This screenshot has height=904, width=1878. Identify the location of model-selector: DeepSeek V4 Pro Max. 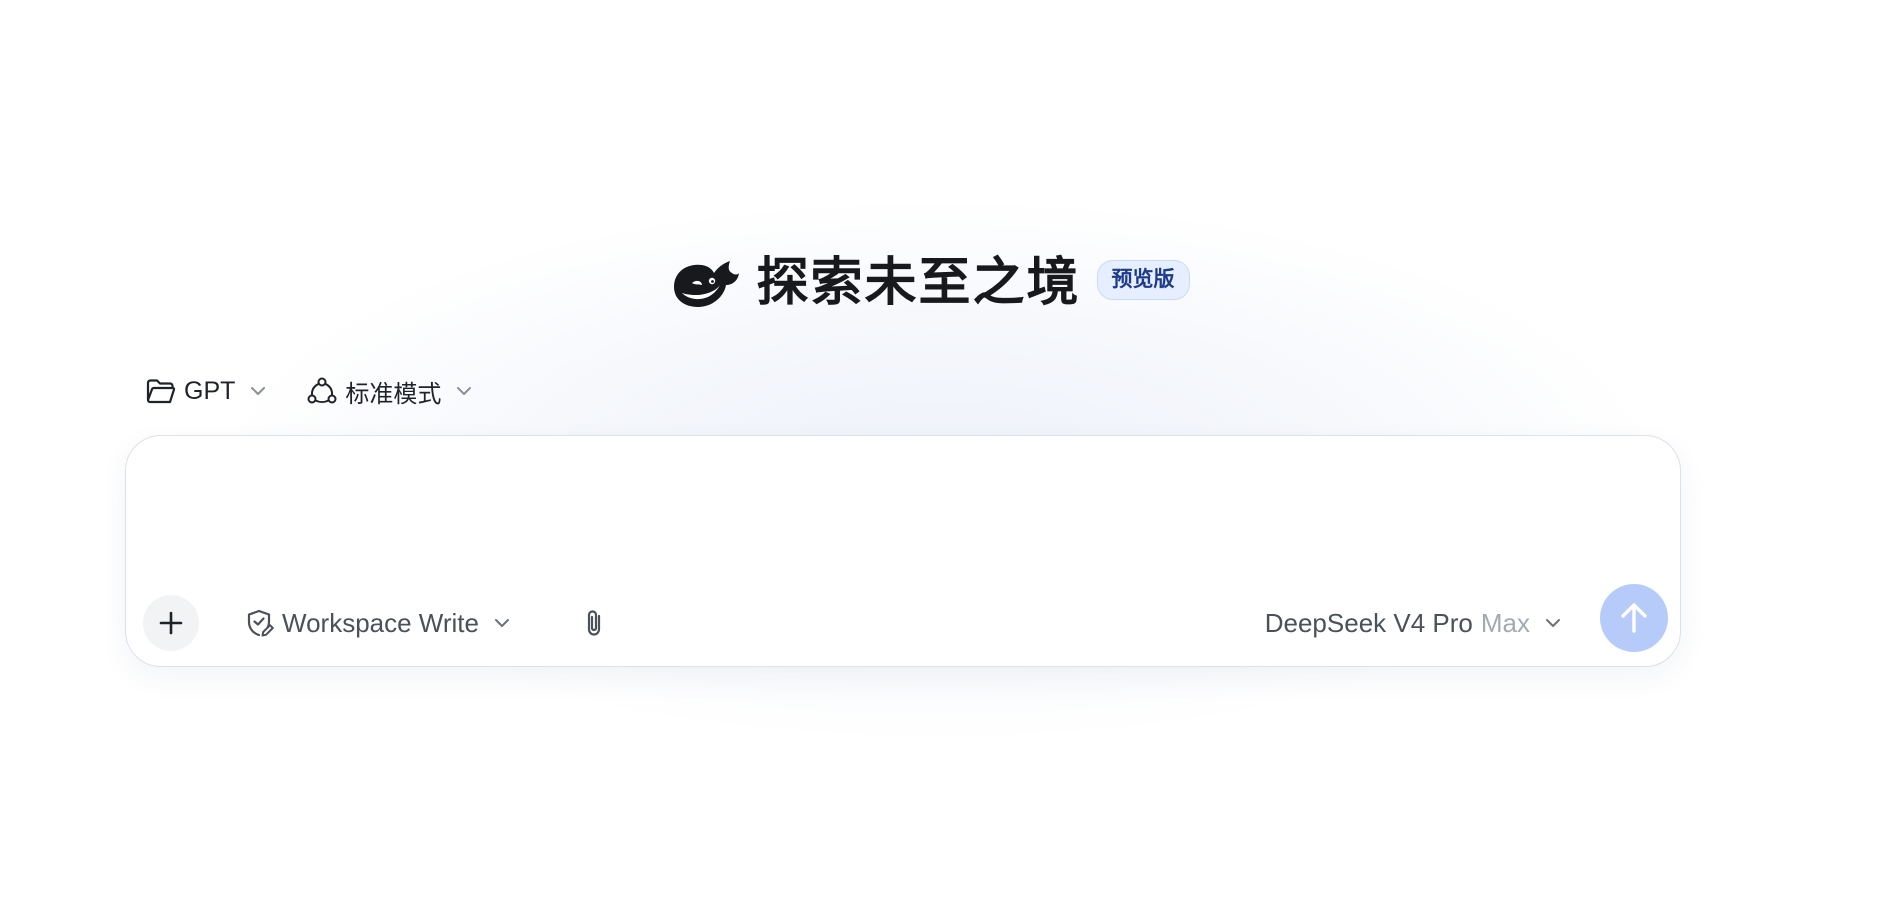
(1413, 623).